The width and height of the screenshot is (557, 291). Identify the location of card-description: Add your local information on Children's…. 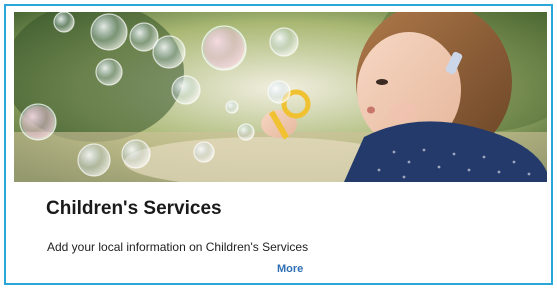
(178, 247).